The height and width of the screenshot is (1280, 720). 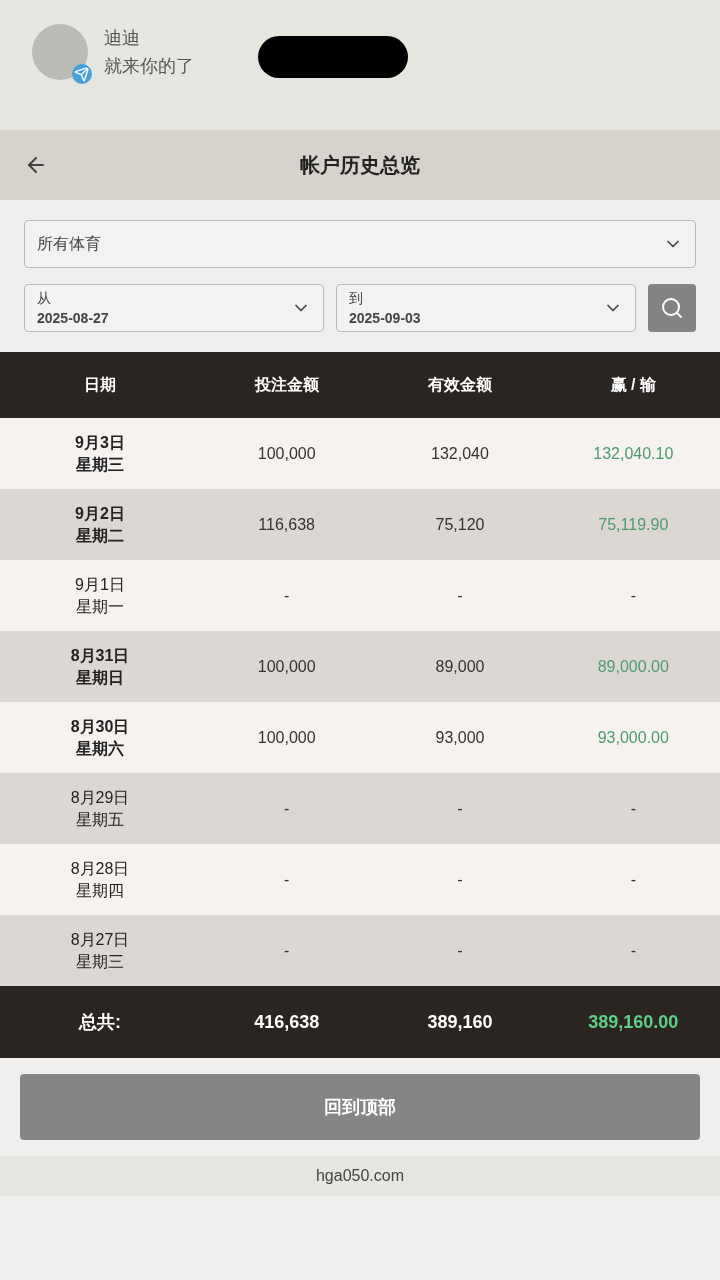 What do you see at coordinates (286, 524) in the screenshot?
I see `table-cell-text: 116,638` at bounding box center [286, 524].